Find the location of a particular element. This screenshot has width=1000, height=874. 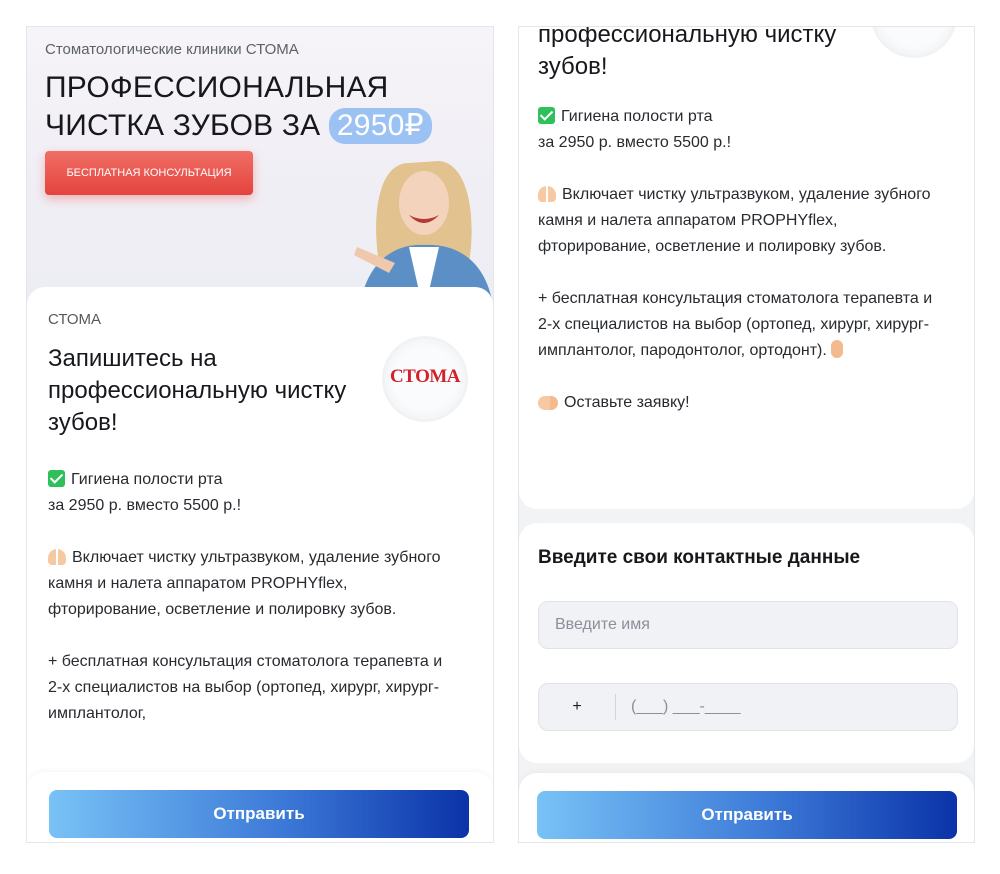

price-badge: 2950₽ is located at coordinates (380, 126).